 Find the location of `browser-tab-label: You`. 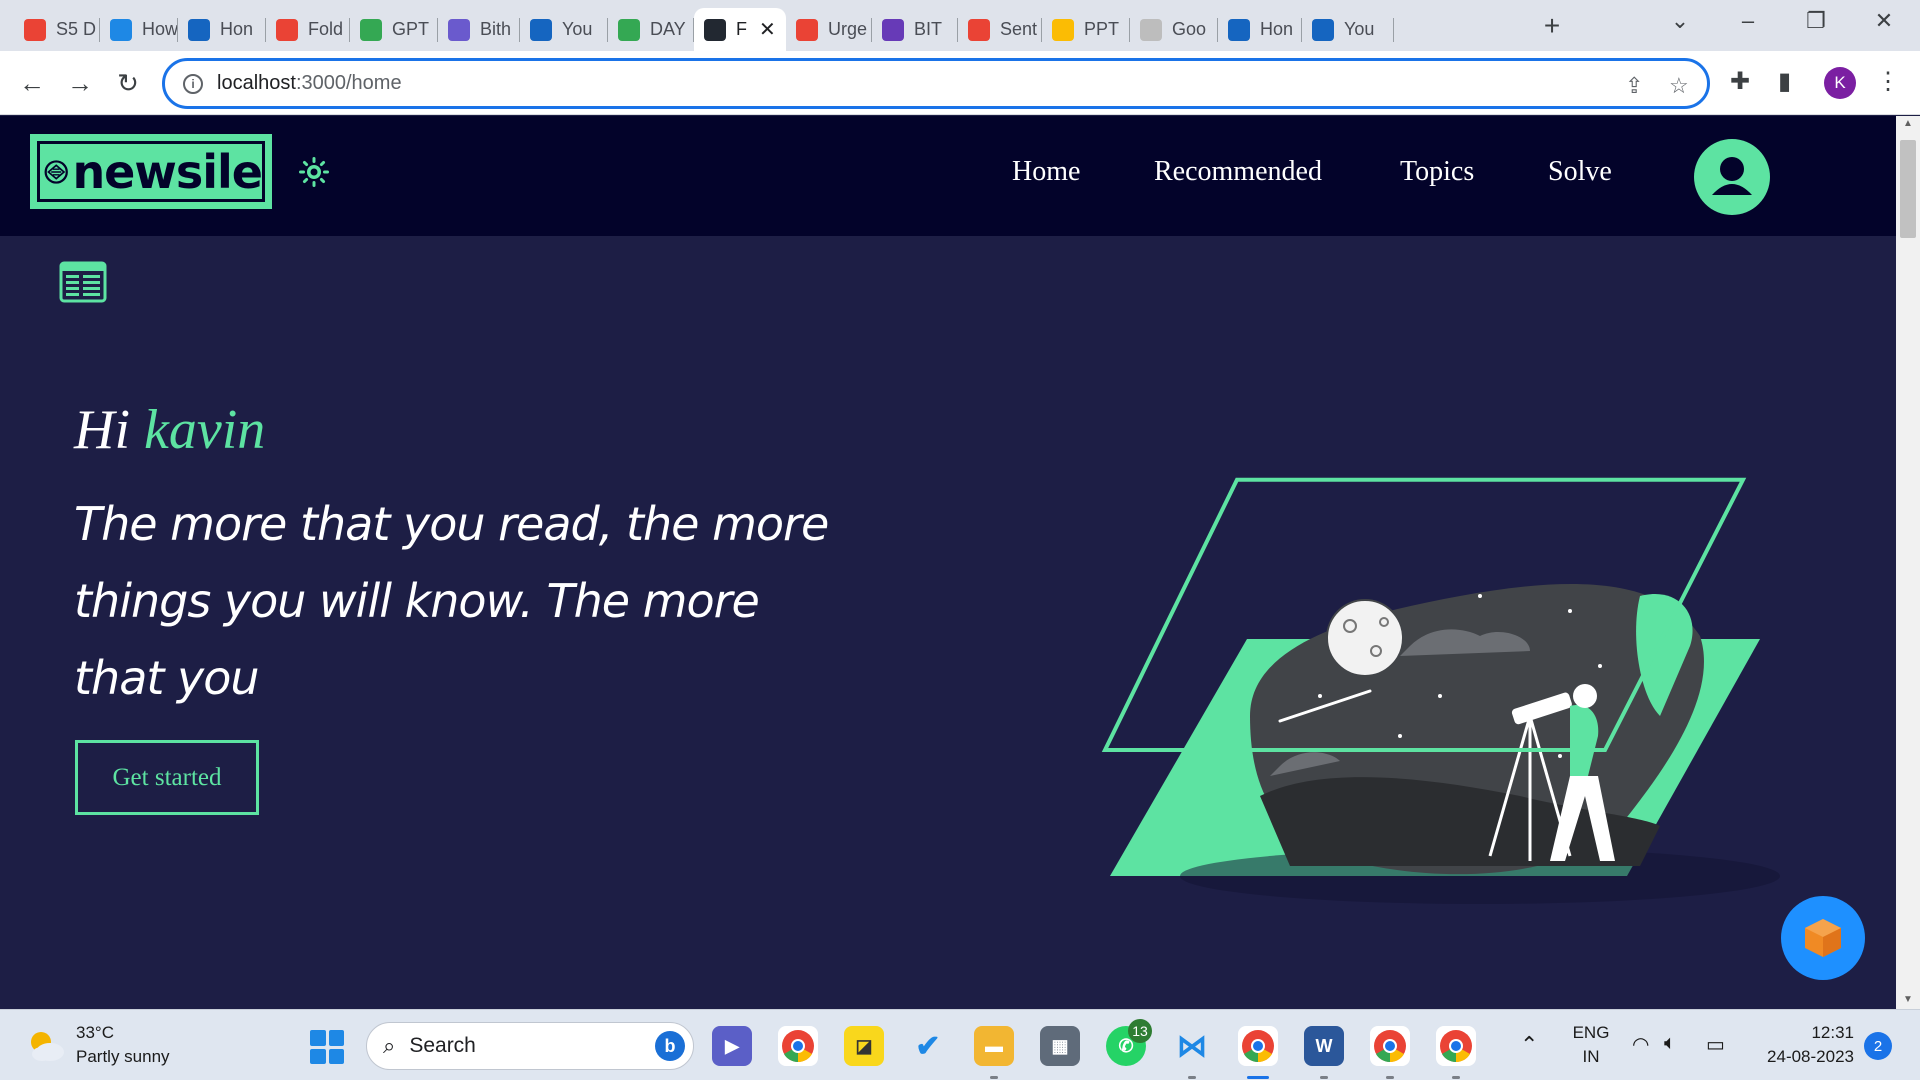

browser-tab-label: You is located at coordinates (1359, 29).